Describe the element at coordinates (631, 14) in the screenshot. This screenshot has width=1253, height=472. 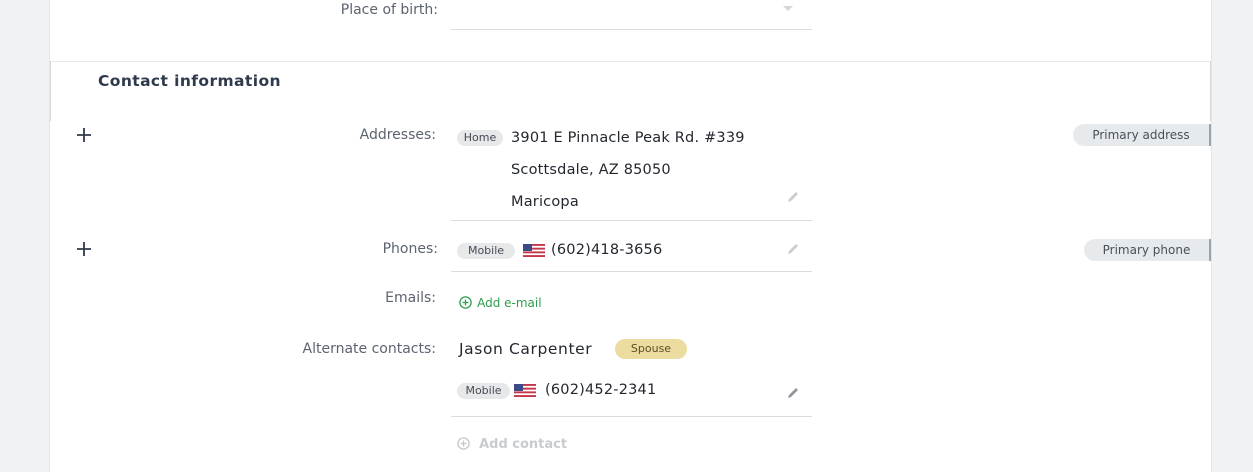
I see `place-of-birth-select` at that location.